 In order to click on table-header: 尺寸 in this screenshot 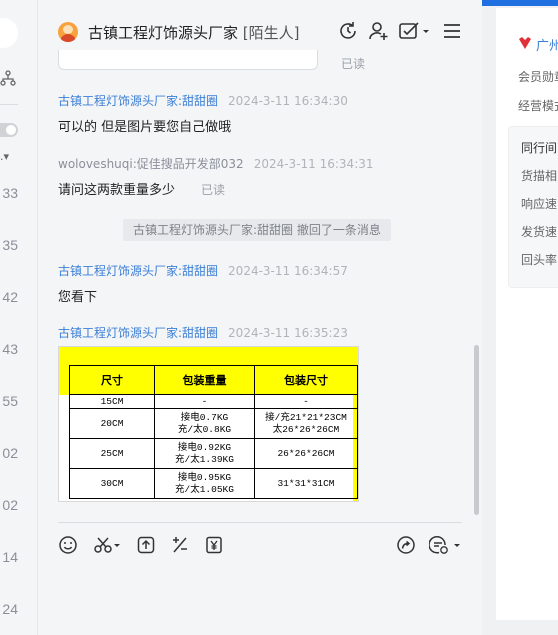, I will do `click(112, 380)`.